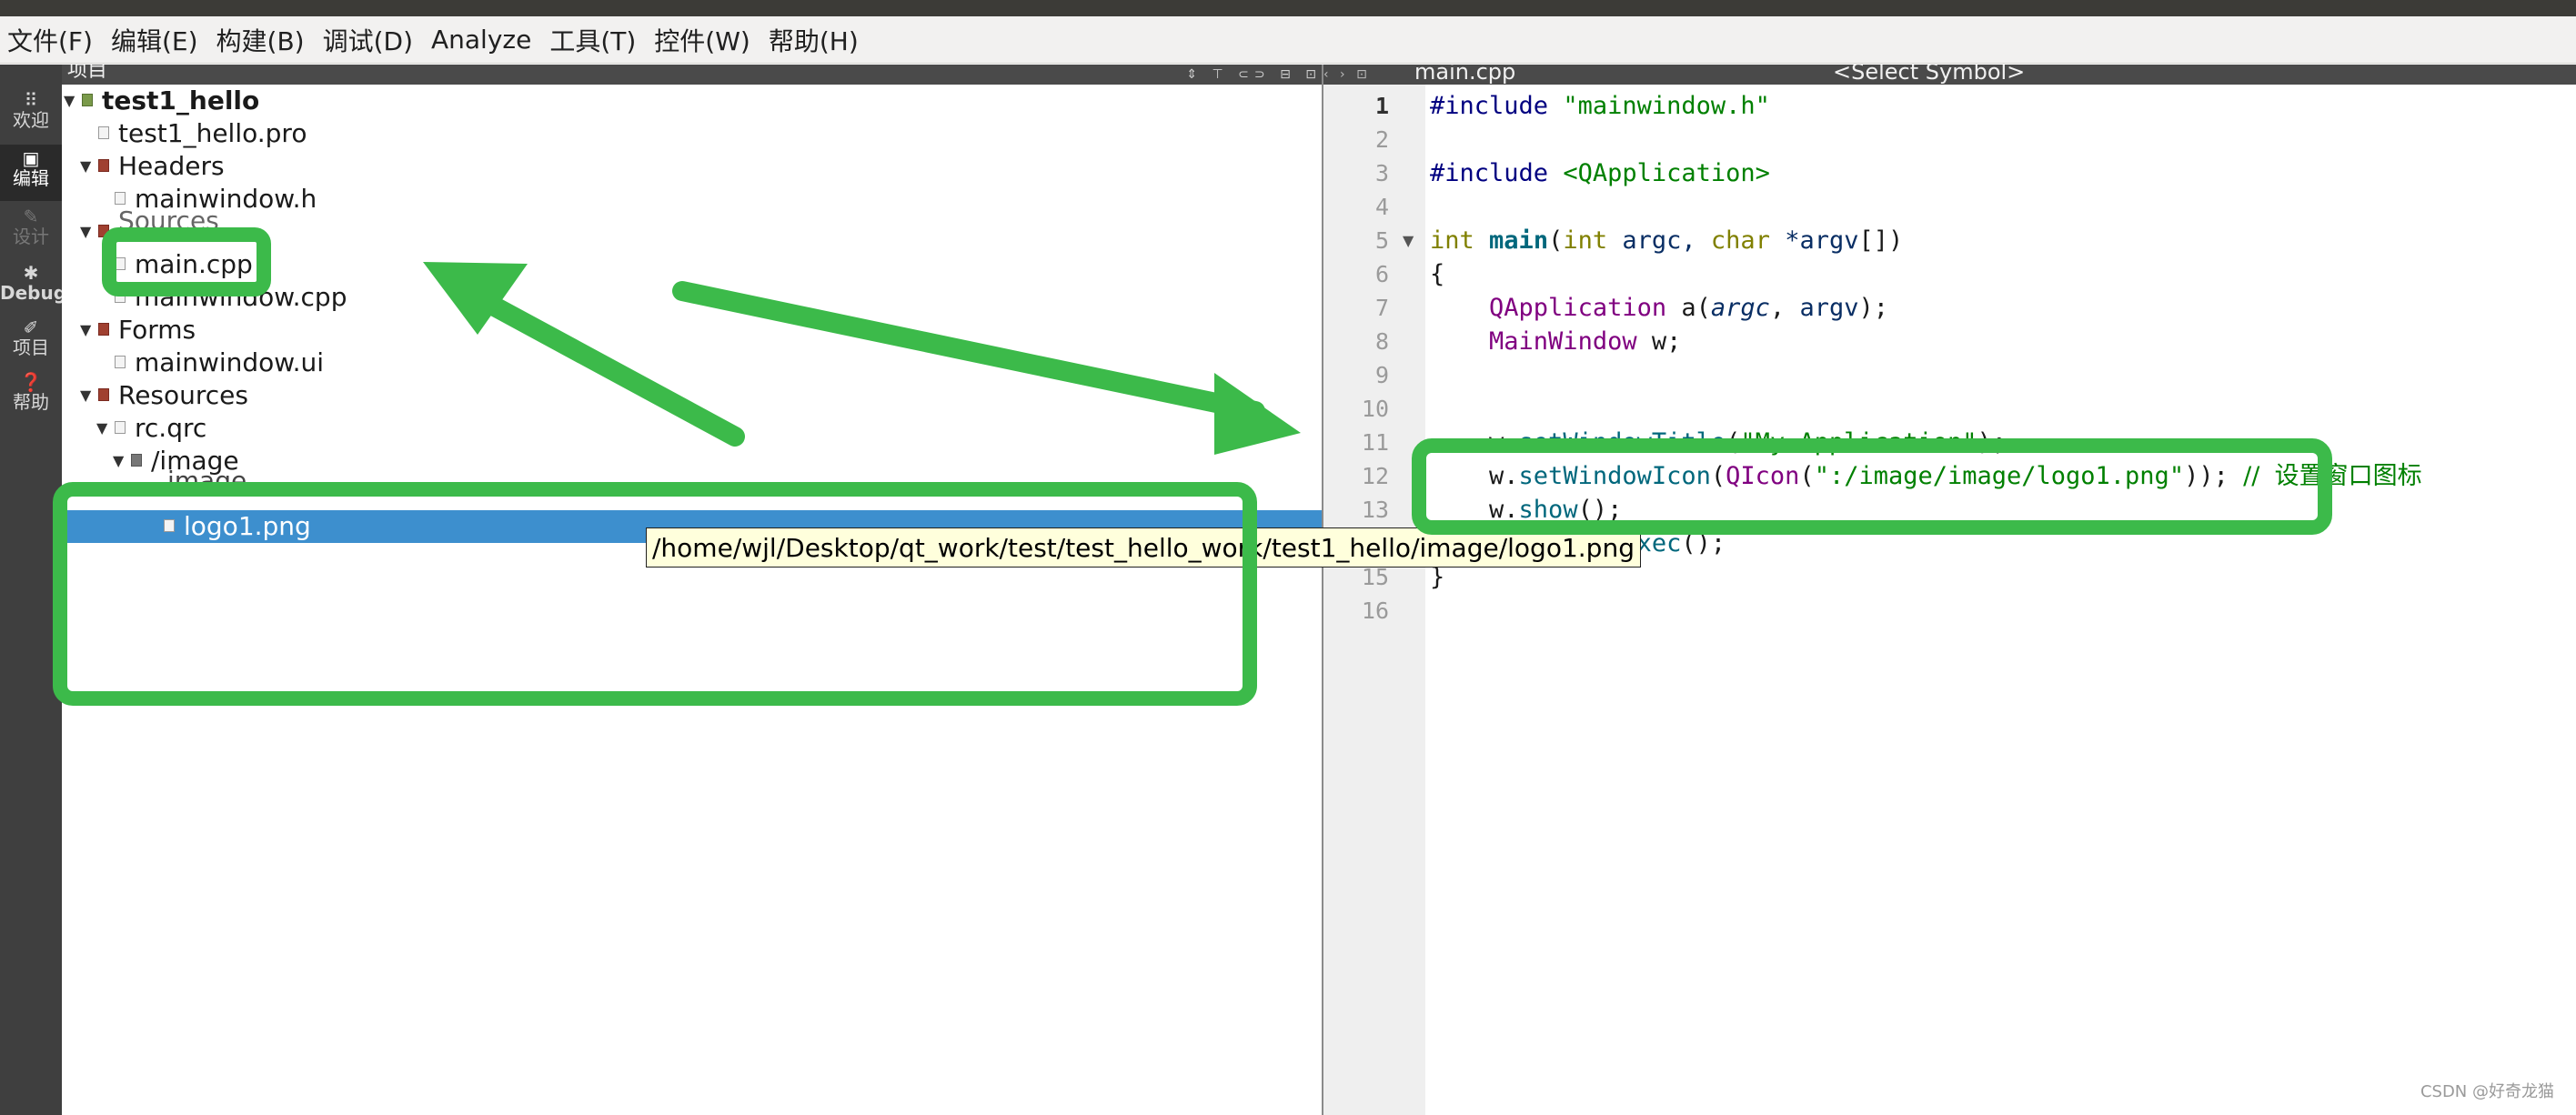 The image size is (2576, 1115). What do you see at coordinates (655, 594) in the screenshot?
I see `highlight-box-logo` at bounding box center [655, 594].